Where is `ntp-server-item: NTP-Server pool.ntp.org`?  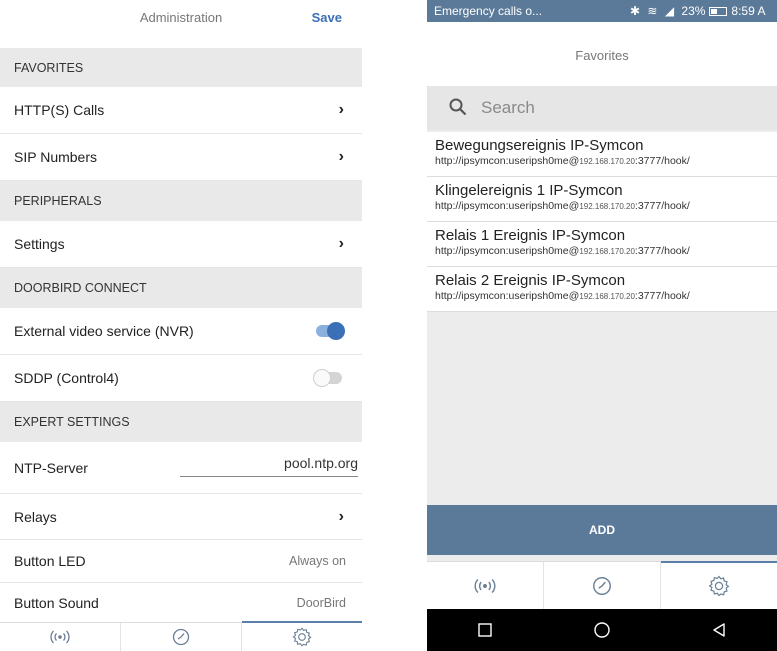
ntp-server-item: NTP-Server pool.ntp.org is located at coordinates (181, 468).